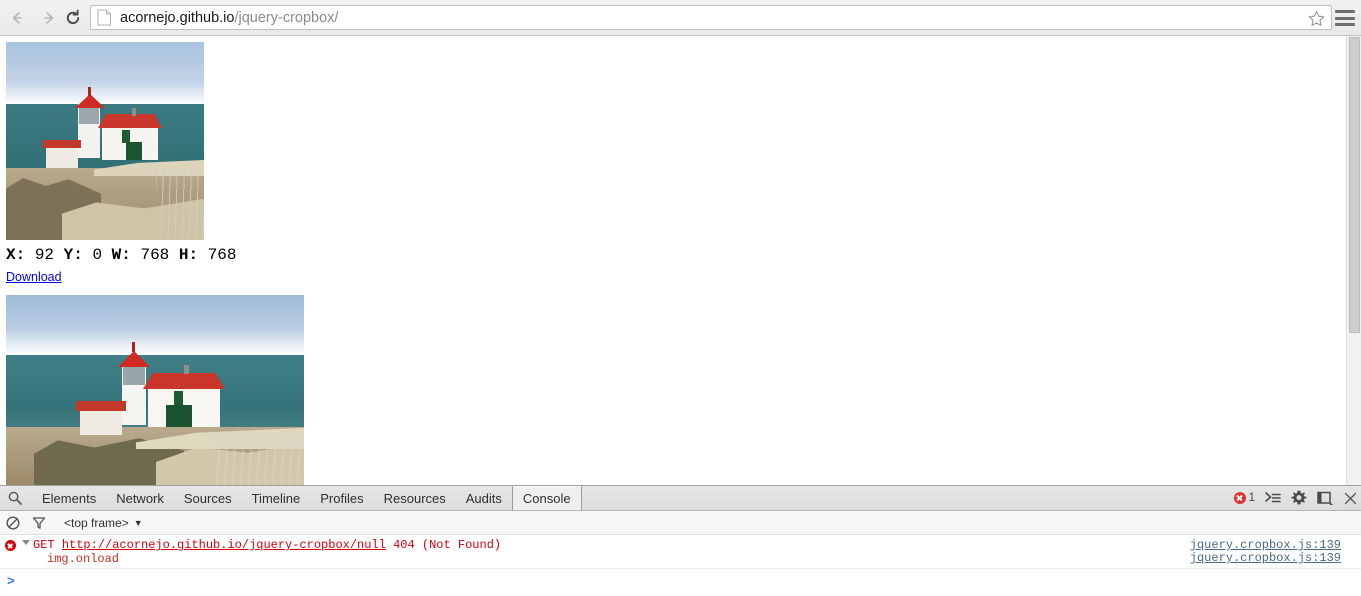 Image resolution: width=1361 pixels, height=596 pixels. I want to click on tab-resources: Resources, so click(415, 498).